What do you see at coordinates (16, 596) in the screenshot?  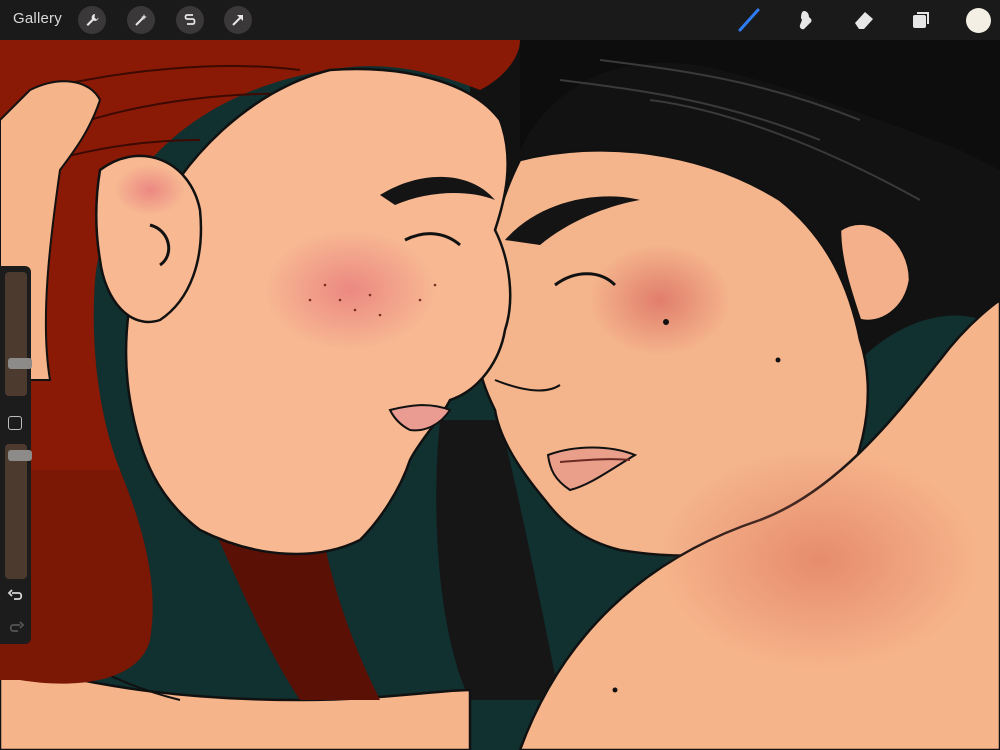 I see `undo-icon` at bounding box center [16, 596].